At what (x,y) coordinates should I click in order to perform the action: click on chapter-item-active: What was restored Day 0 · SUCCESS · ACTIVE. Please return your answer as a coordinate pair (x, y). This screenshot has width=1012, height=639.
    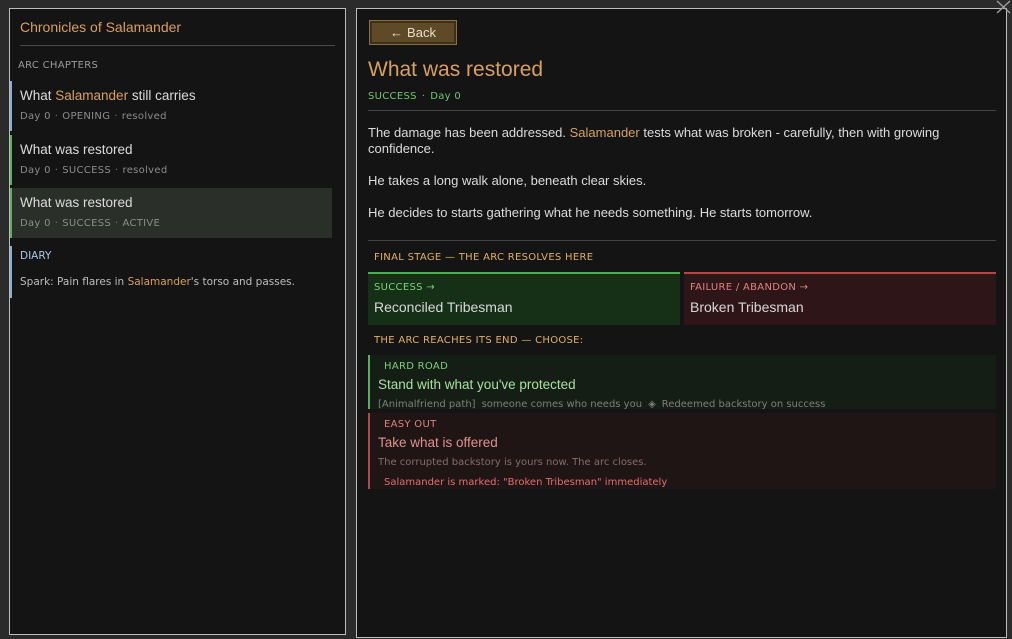
    Looking at the image, I should click on (171, 213).